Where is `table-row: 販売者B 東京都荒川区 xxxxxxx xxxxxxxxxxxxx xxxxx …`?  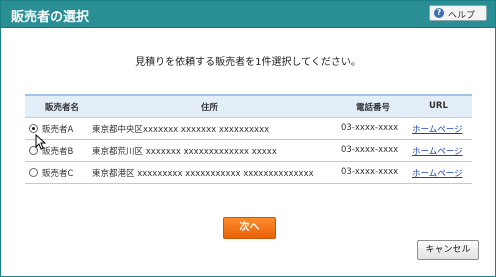
table-row: 販売者B 東京都荒川区 xxxxxxx xxxxxxxxxxxxx xxxxx … is located at coordinates (248, 151).